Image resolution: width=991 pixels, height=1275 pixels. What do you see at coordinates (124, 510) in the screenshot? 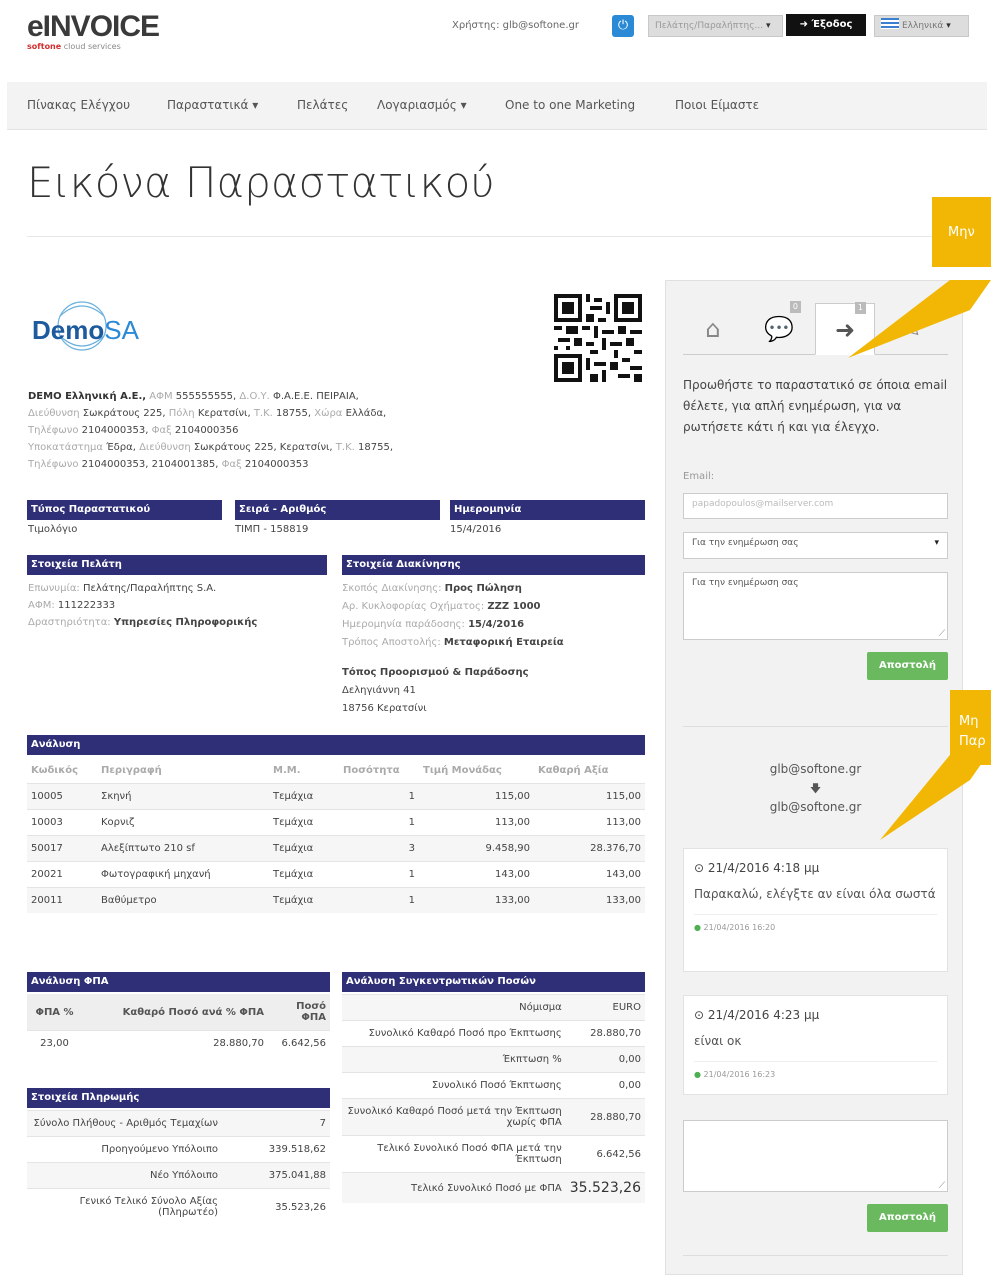
I see `doc-type-header: Τύπος Παραστατικού` at bounding box center [124, 510].